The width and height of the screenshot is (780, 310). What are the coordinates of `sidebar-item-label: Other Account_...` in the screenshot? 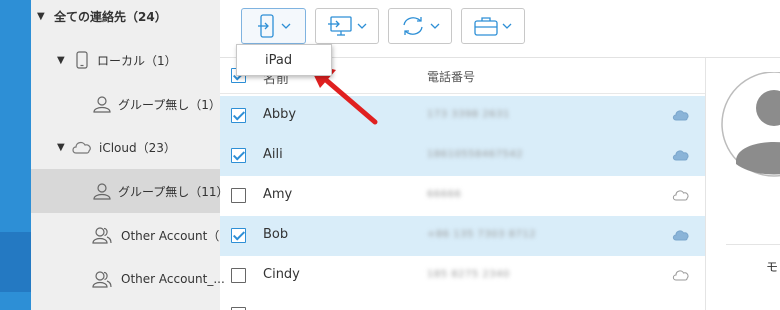 It's located at (173, 279).